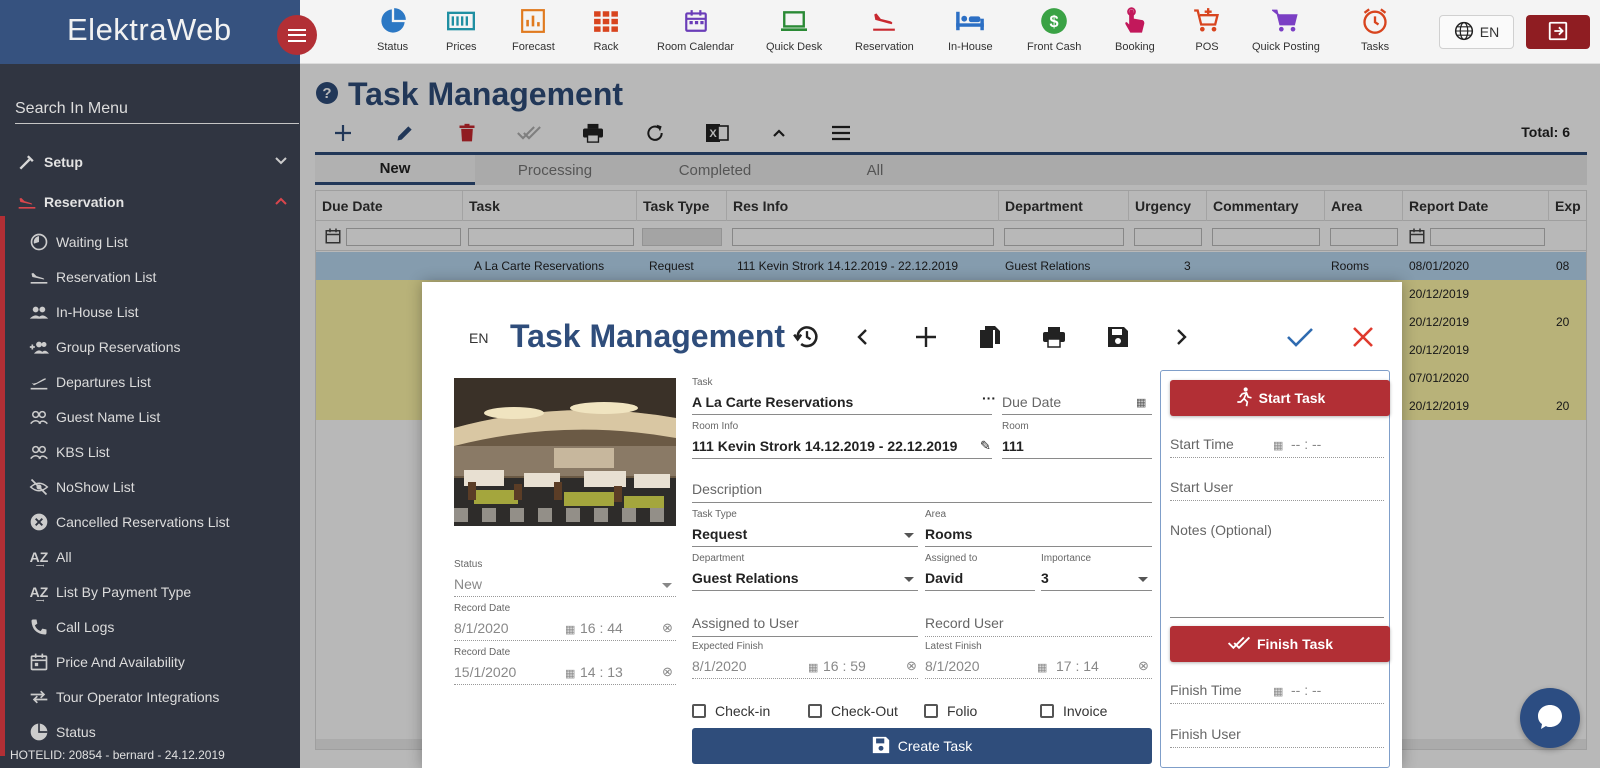 This screenshot has height=768, width=1600. What do you see at coordinates (948, 534) in the screenshot?
I see `area-field: Rooms` at bounding box center [948, 534].